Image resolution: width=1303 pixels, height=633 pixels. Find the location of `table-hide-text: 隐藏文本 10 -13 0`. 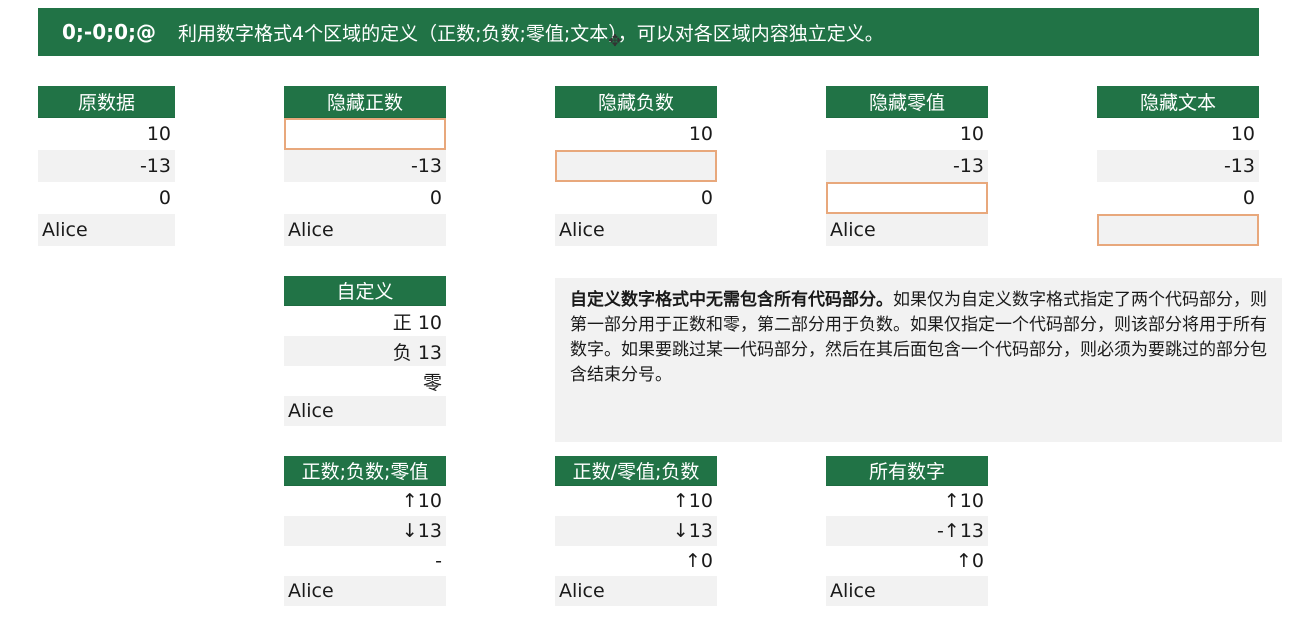

table-hide-text: 隐藏文本 10 -13 0 is located at coordinates (1178, 166).